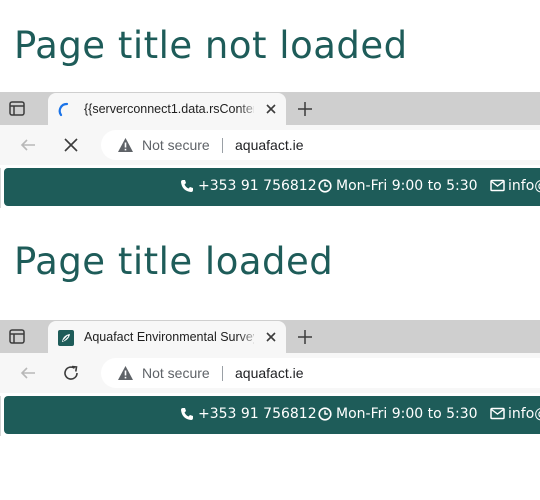 The width and height of the screenshot is (540, 500). I want to click on tab-title: Aquafact Environmental Survey Sp, so click(169, 337).